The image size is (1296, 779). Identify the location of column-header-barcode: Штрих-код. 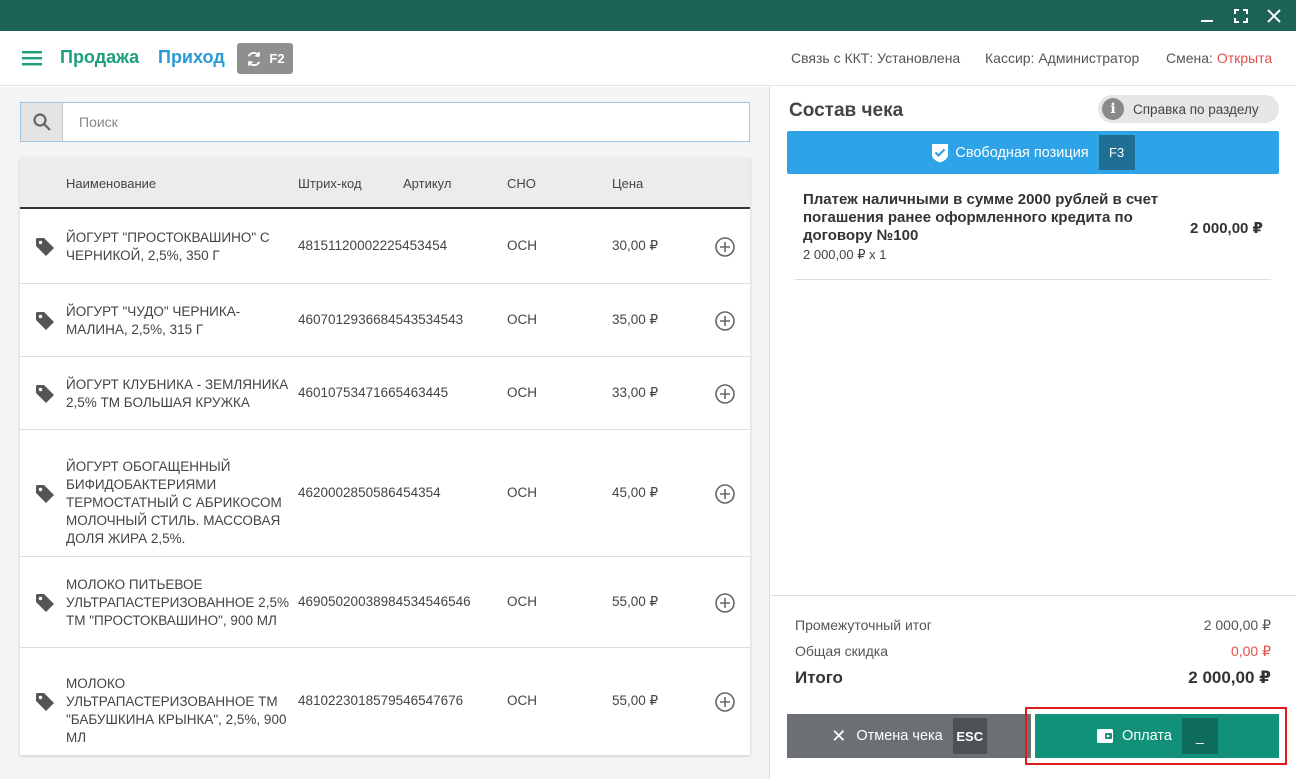
(330, 183).